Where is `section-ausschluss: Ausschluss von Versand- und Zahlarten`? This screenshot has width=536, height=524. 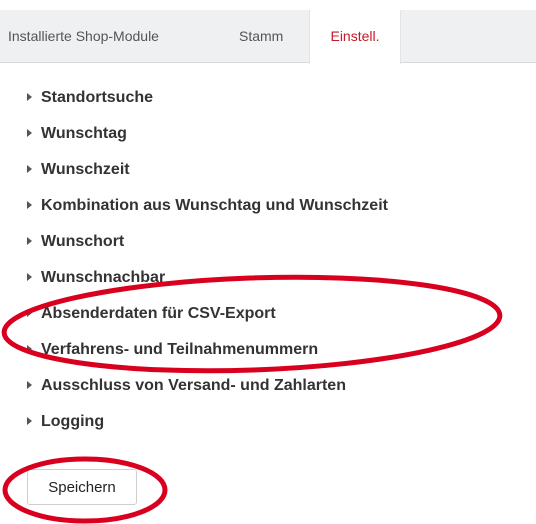
section-ausschluss: Ausschluss von Versand- und Zahlarten is located at coordinates (186, 386).